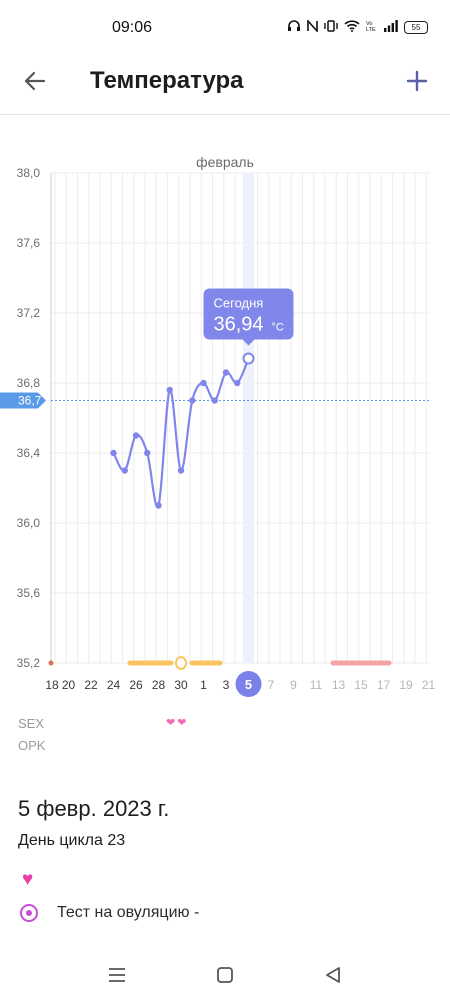 The width and height of the screenshot is (450, 1000). I want to click on sex-row-label: SEX, so click(31, 723).